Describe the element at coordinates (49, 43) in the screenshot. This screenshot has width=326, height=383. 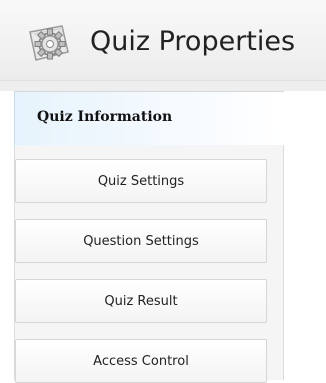
I see `gear-document-icon` at that location.